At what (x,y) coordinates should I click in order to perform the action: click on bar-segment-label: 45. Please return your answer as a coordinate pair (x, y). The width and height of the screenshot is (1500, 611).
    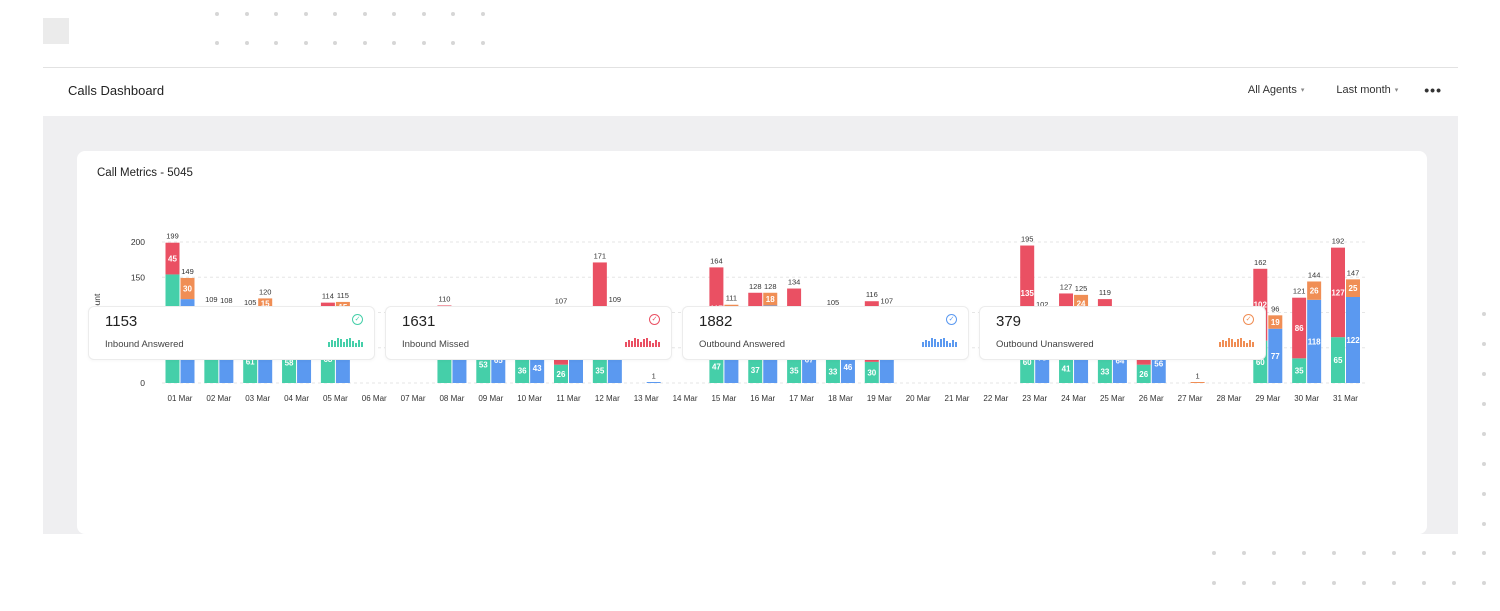
    Looking at the image, I should click on (172, 259).